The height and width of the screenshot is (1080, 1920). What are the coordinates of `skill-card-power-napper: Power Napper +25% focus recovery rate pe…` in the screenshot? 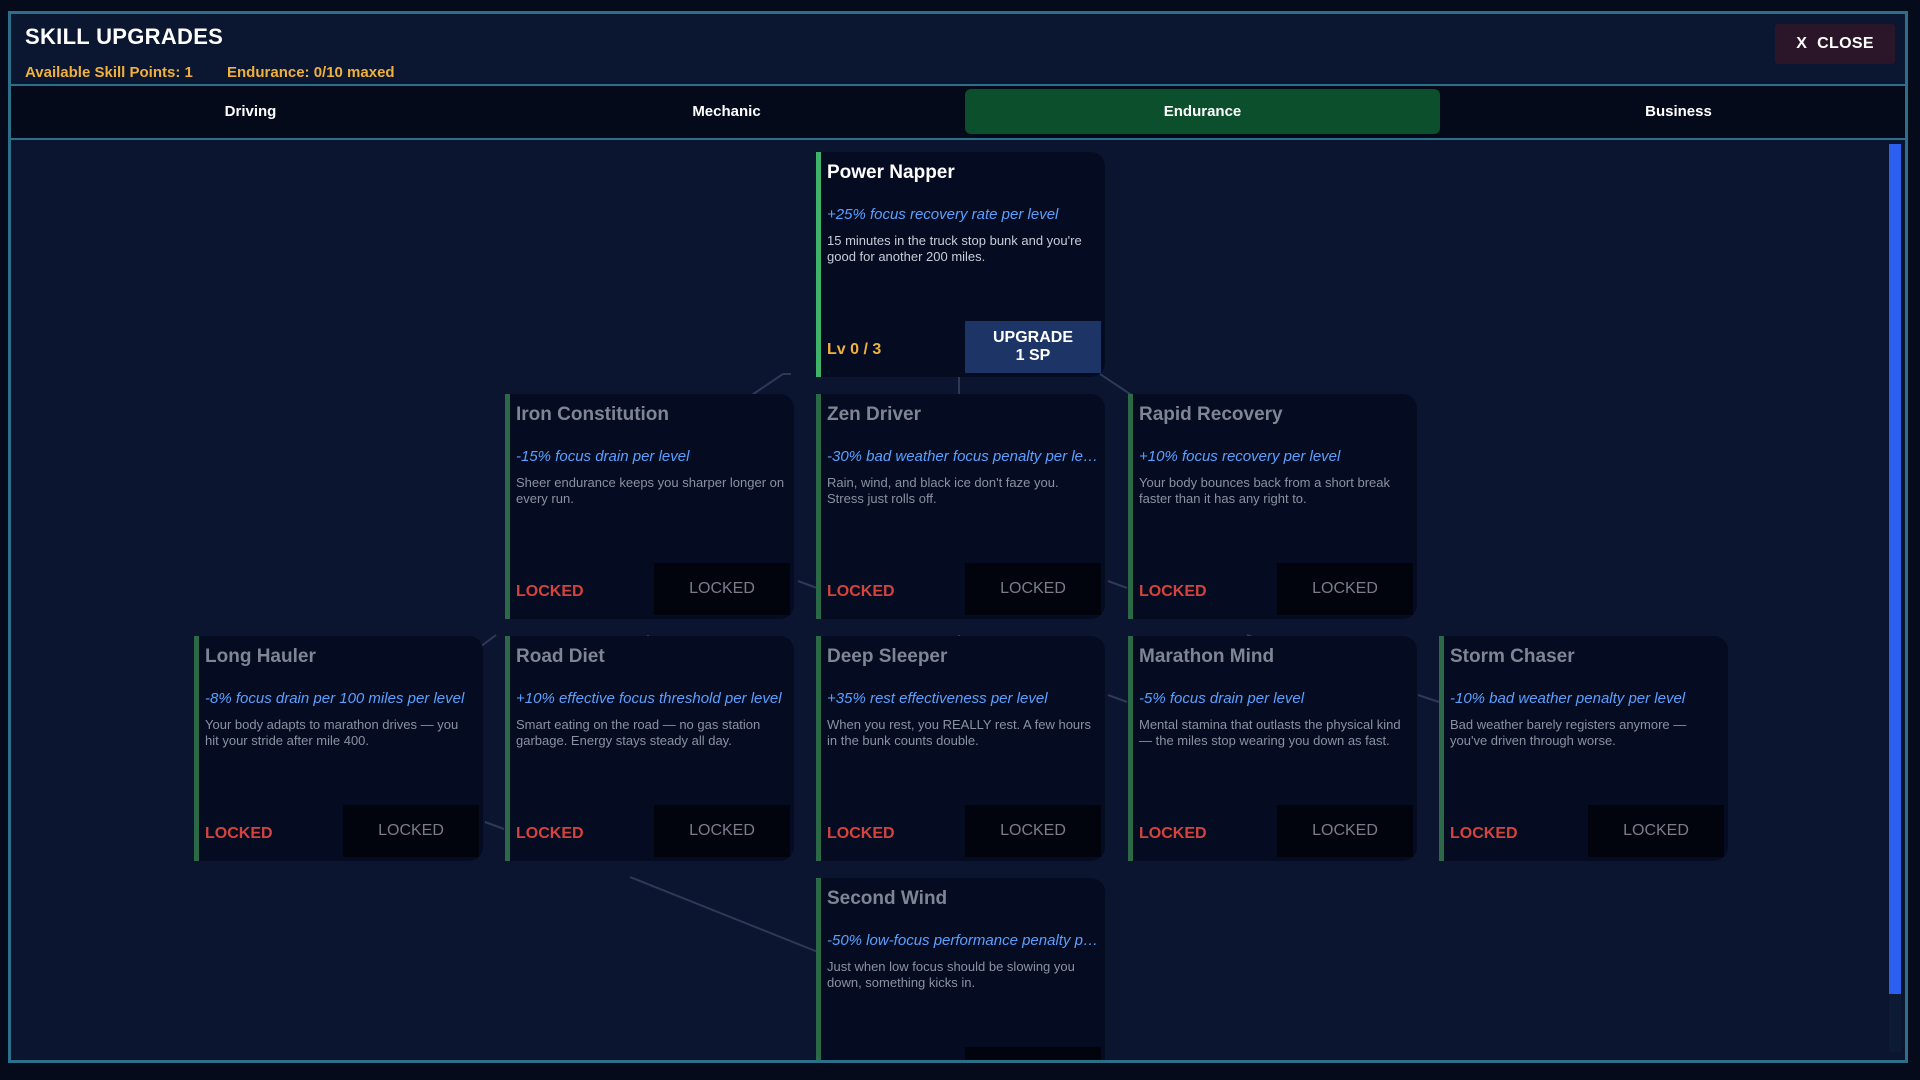 It's located at (960, 264).